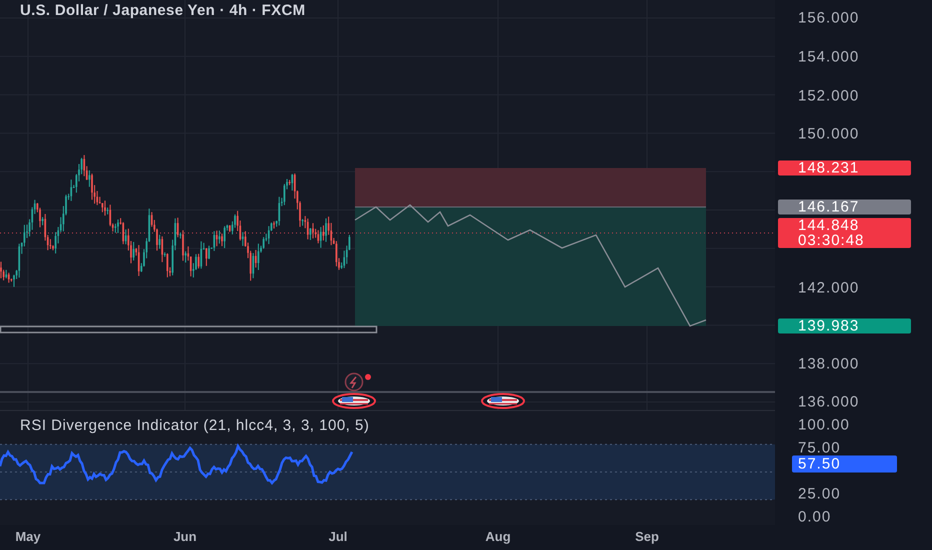 Image resolution: width=932 pixels, height=550 pixels. Describe the element at coordinates (498, 536) in the screenshot. I see `time-label: Aug` at that location.